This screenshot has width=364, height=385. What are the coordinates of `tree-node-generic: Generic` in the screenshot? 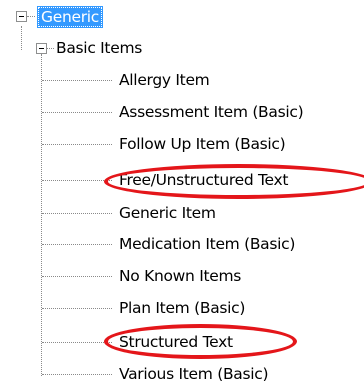 It's located at (70, 17).